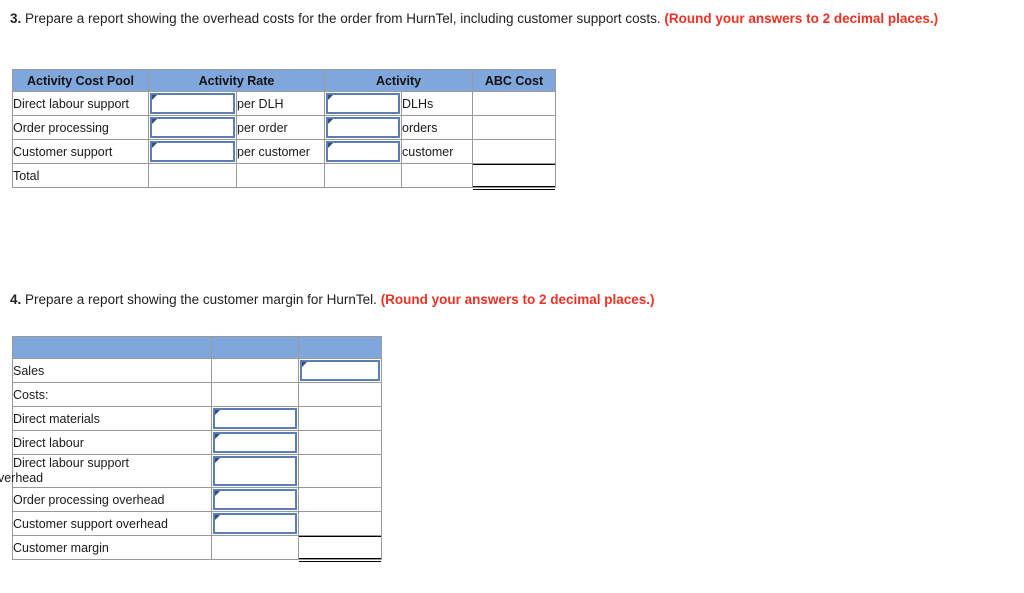 This screenshot has width=1024, height=593. I want to click on label-line-2: overhead, so click(22, 478).